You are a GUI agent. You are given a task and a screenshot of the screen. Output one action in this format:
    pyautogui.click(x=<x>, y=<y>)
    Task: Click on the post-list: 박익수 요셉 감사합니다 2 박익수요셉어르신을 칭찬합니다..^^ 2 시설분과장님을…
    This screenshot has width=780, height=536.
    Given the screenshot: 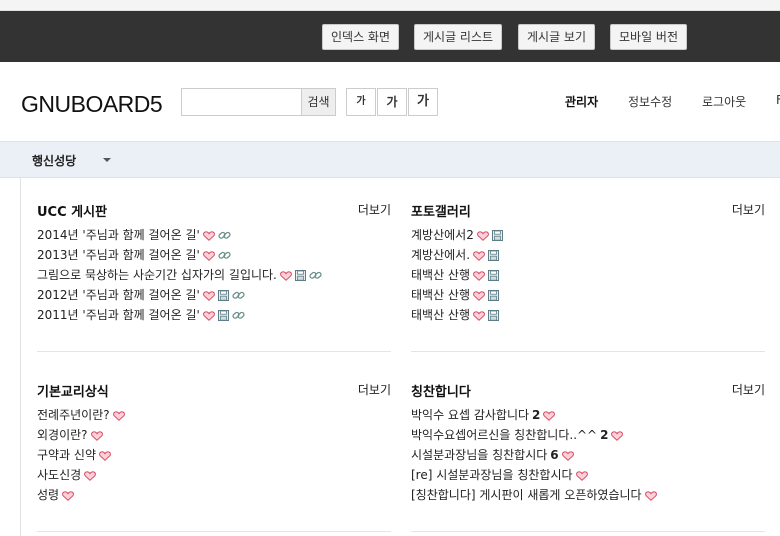 What is the action you would take?
    pyautogui.click(x=534, y=455)
    